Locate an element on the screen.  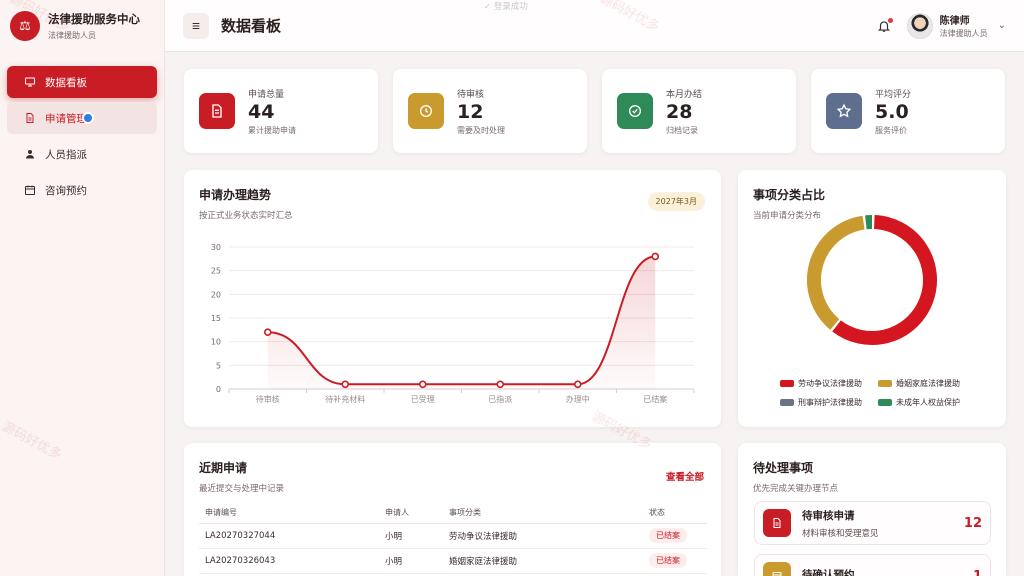
brand-subtitle: 法律援助人员 is located at coordinates (72, 35).